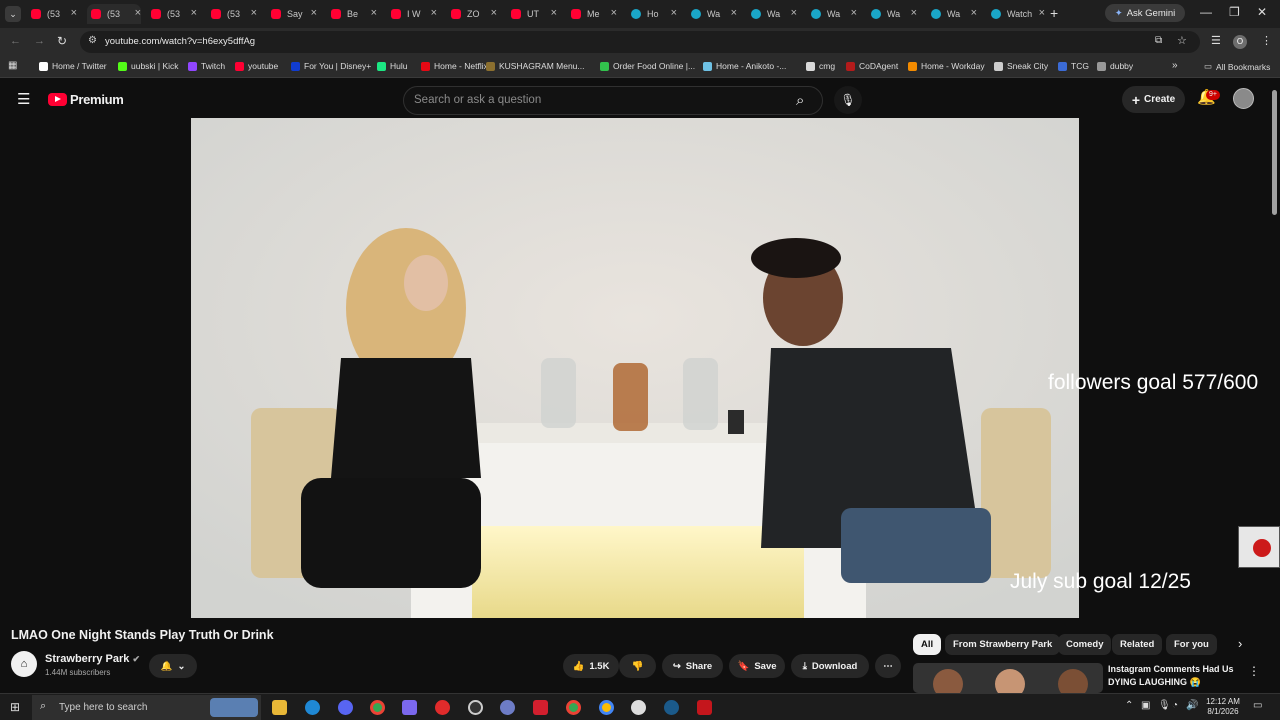 The image size is (1280, 720). I want to click on chrome-menu-icon: ⋮, so click(1266, 40).